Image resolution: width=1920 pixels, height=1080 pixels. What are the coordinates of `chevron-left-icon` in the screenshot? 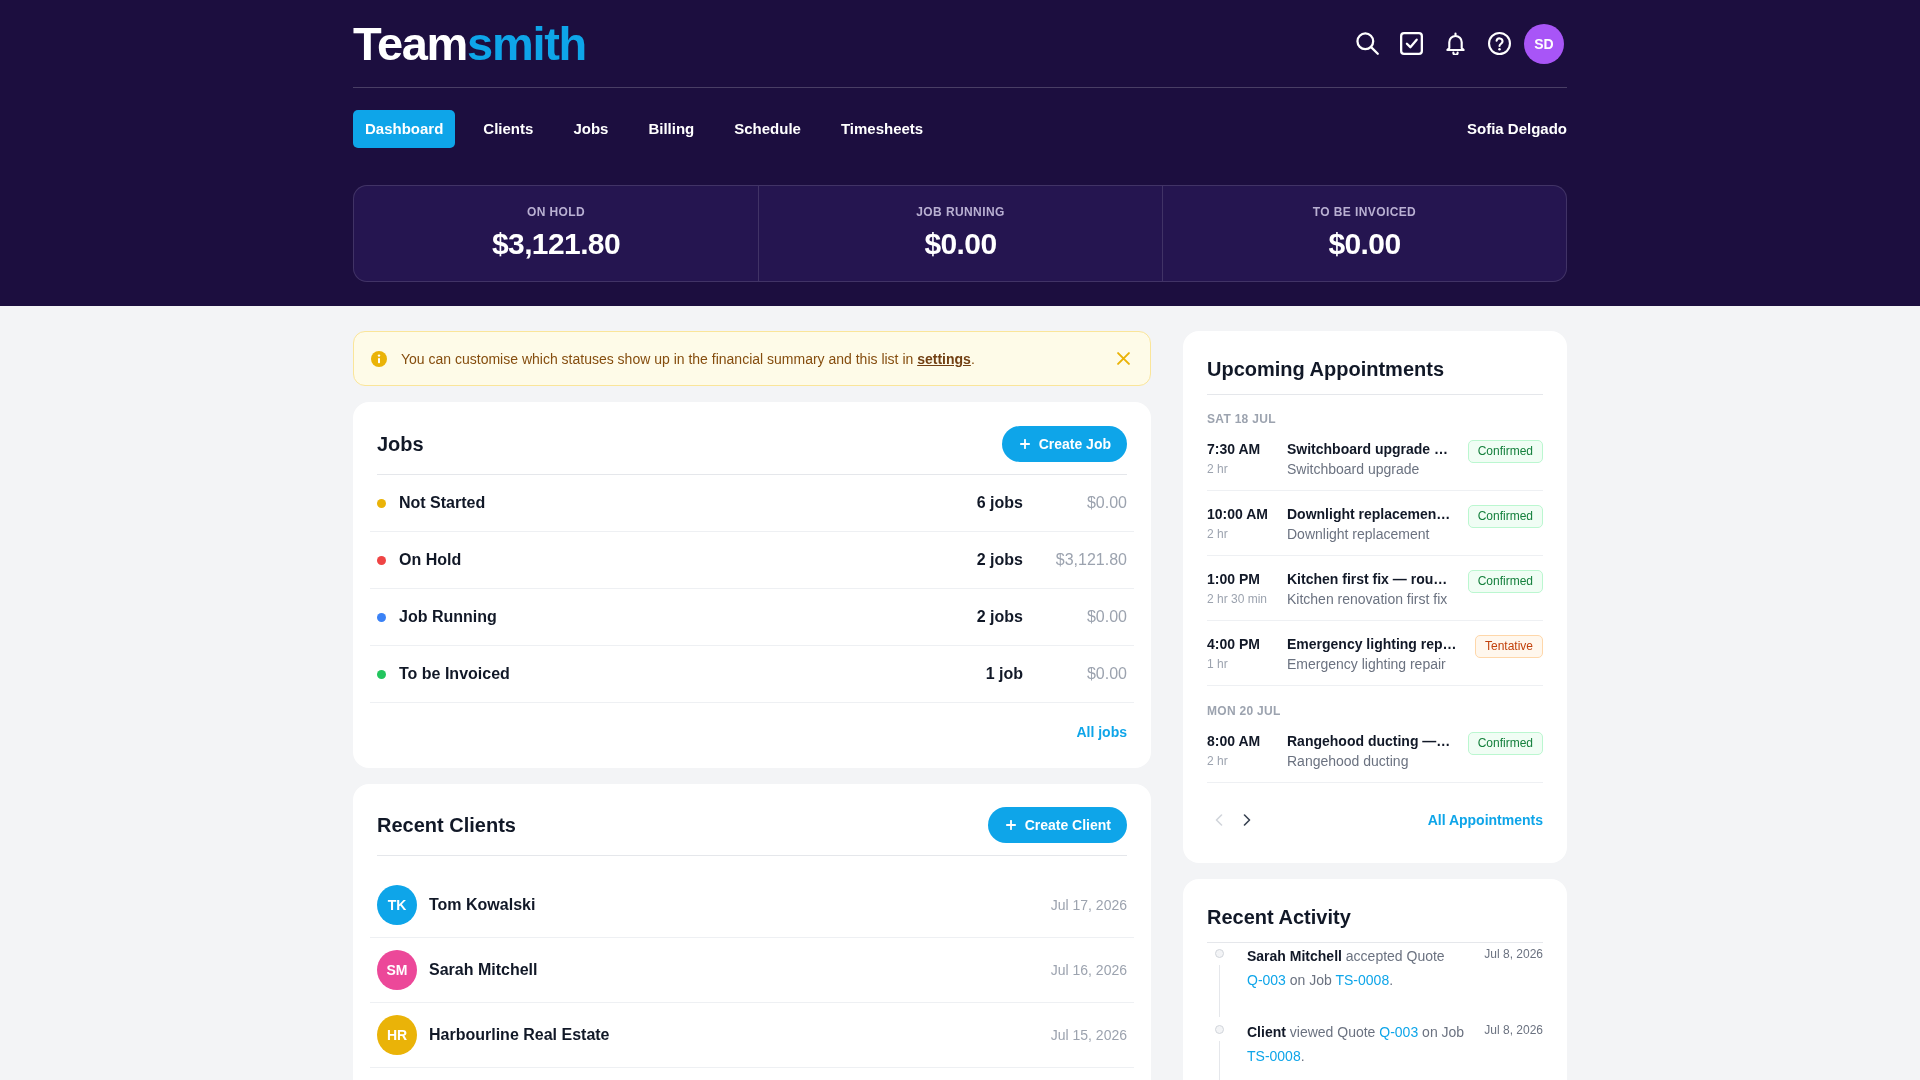 It's located at (1219, 820).